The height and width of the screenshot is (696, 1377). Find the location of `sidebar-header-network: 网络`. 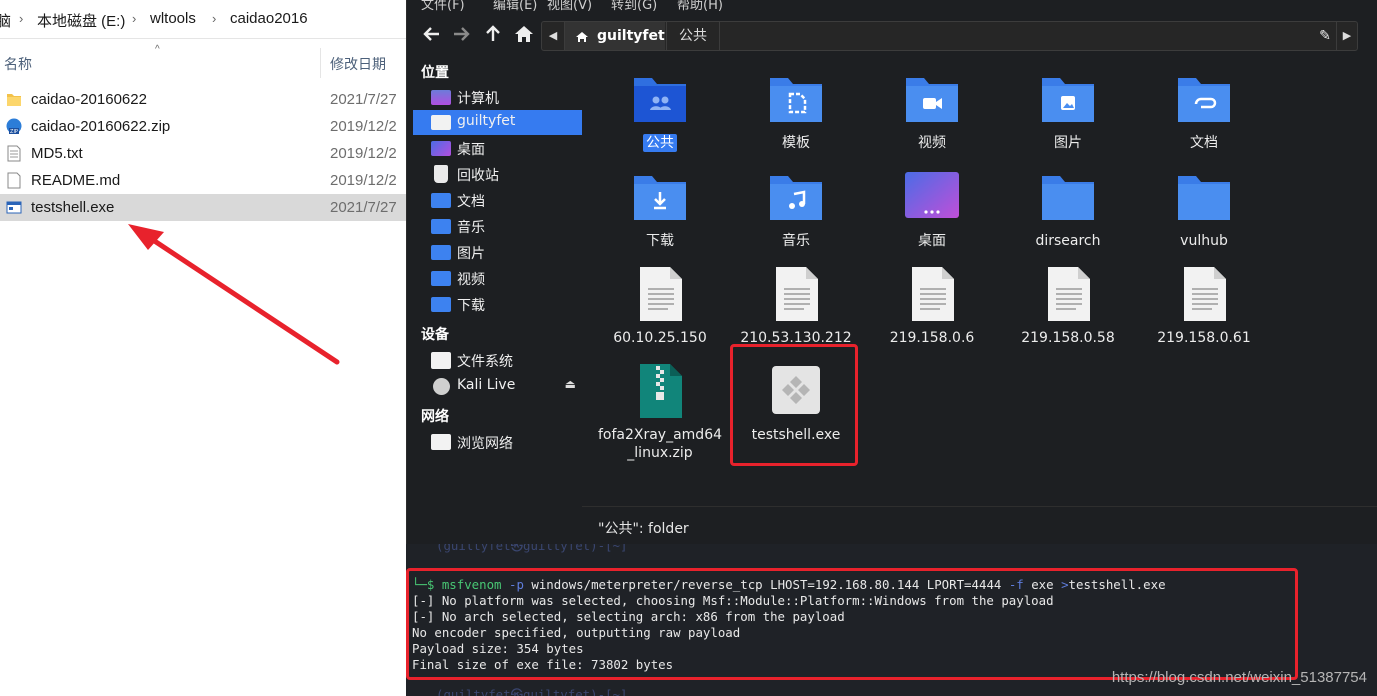

sidebar-header-network: 网络 is located at coordinates (435, 417).